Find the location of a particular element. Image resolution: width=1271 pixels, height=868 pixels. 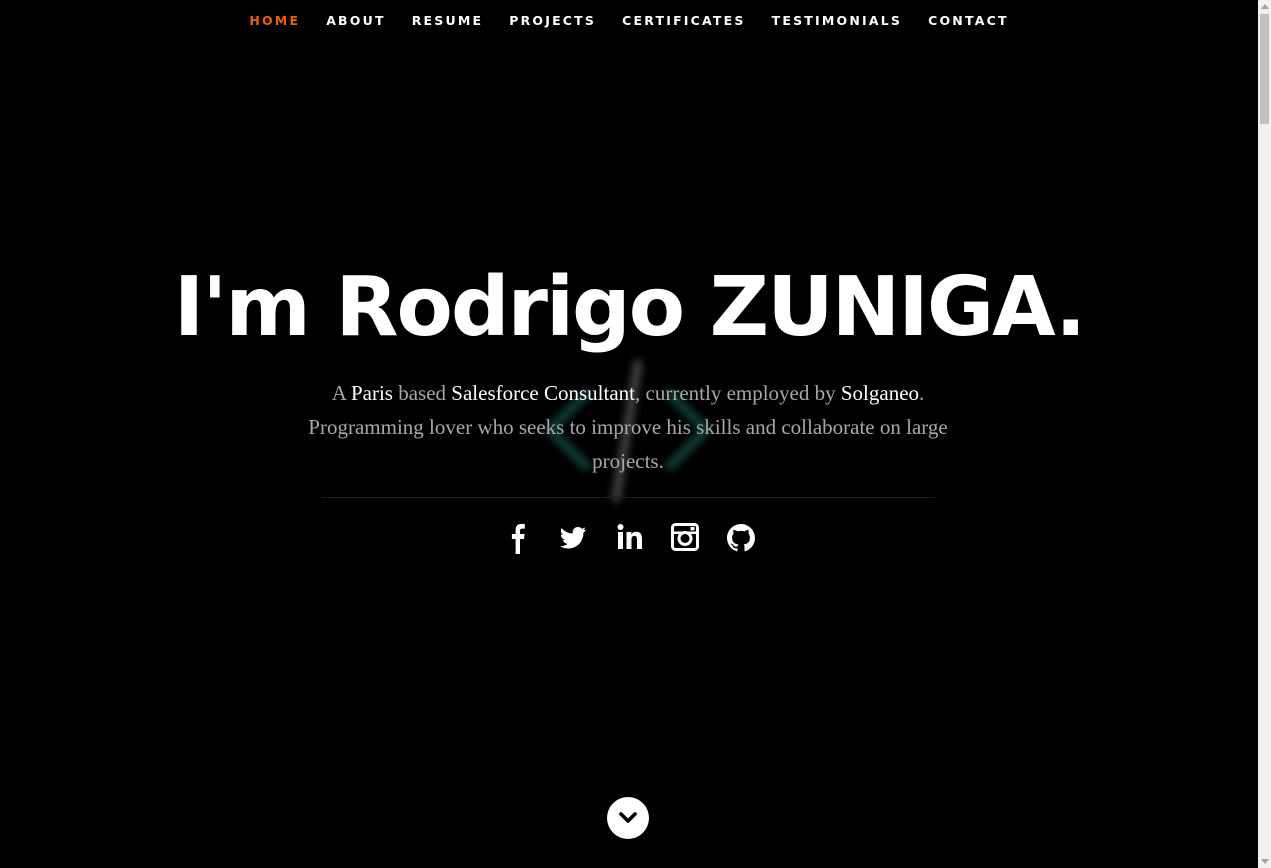

tagline-role: Salesforce Consultant is located at coordinates (543, 393).